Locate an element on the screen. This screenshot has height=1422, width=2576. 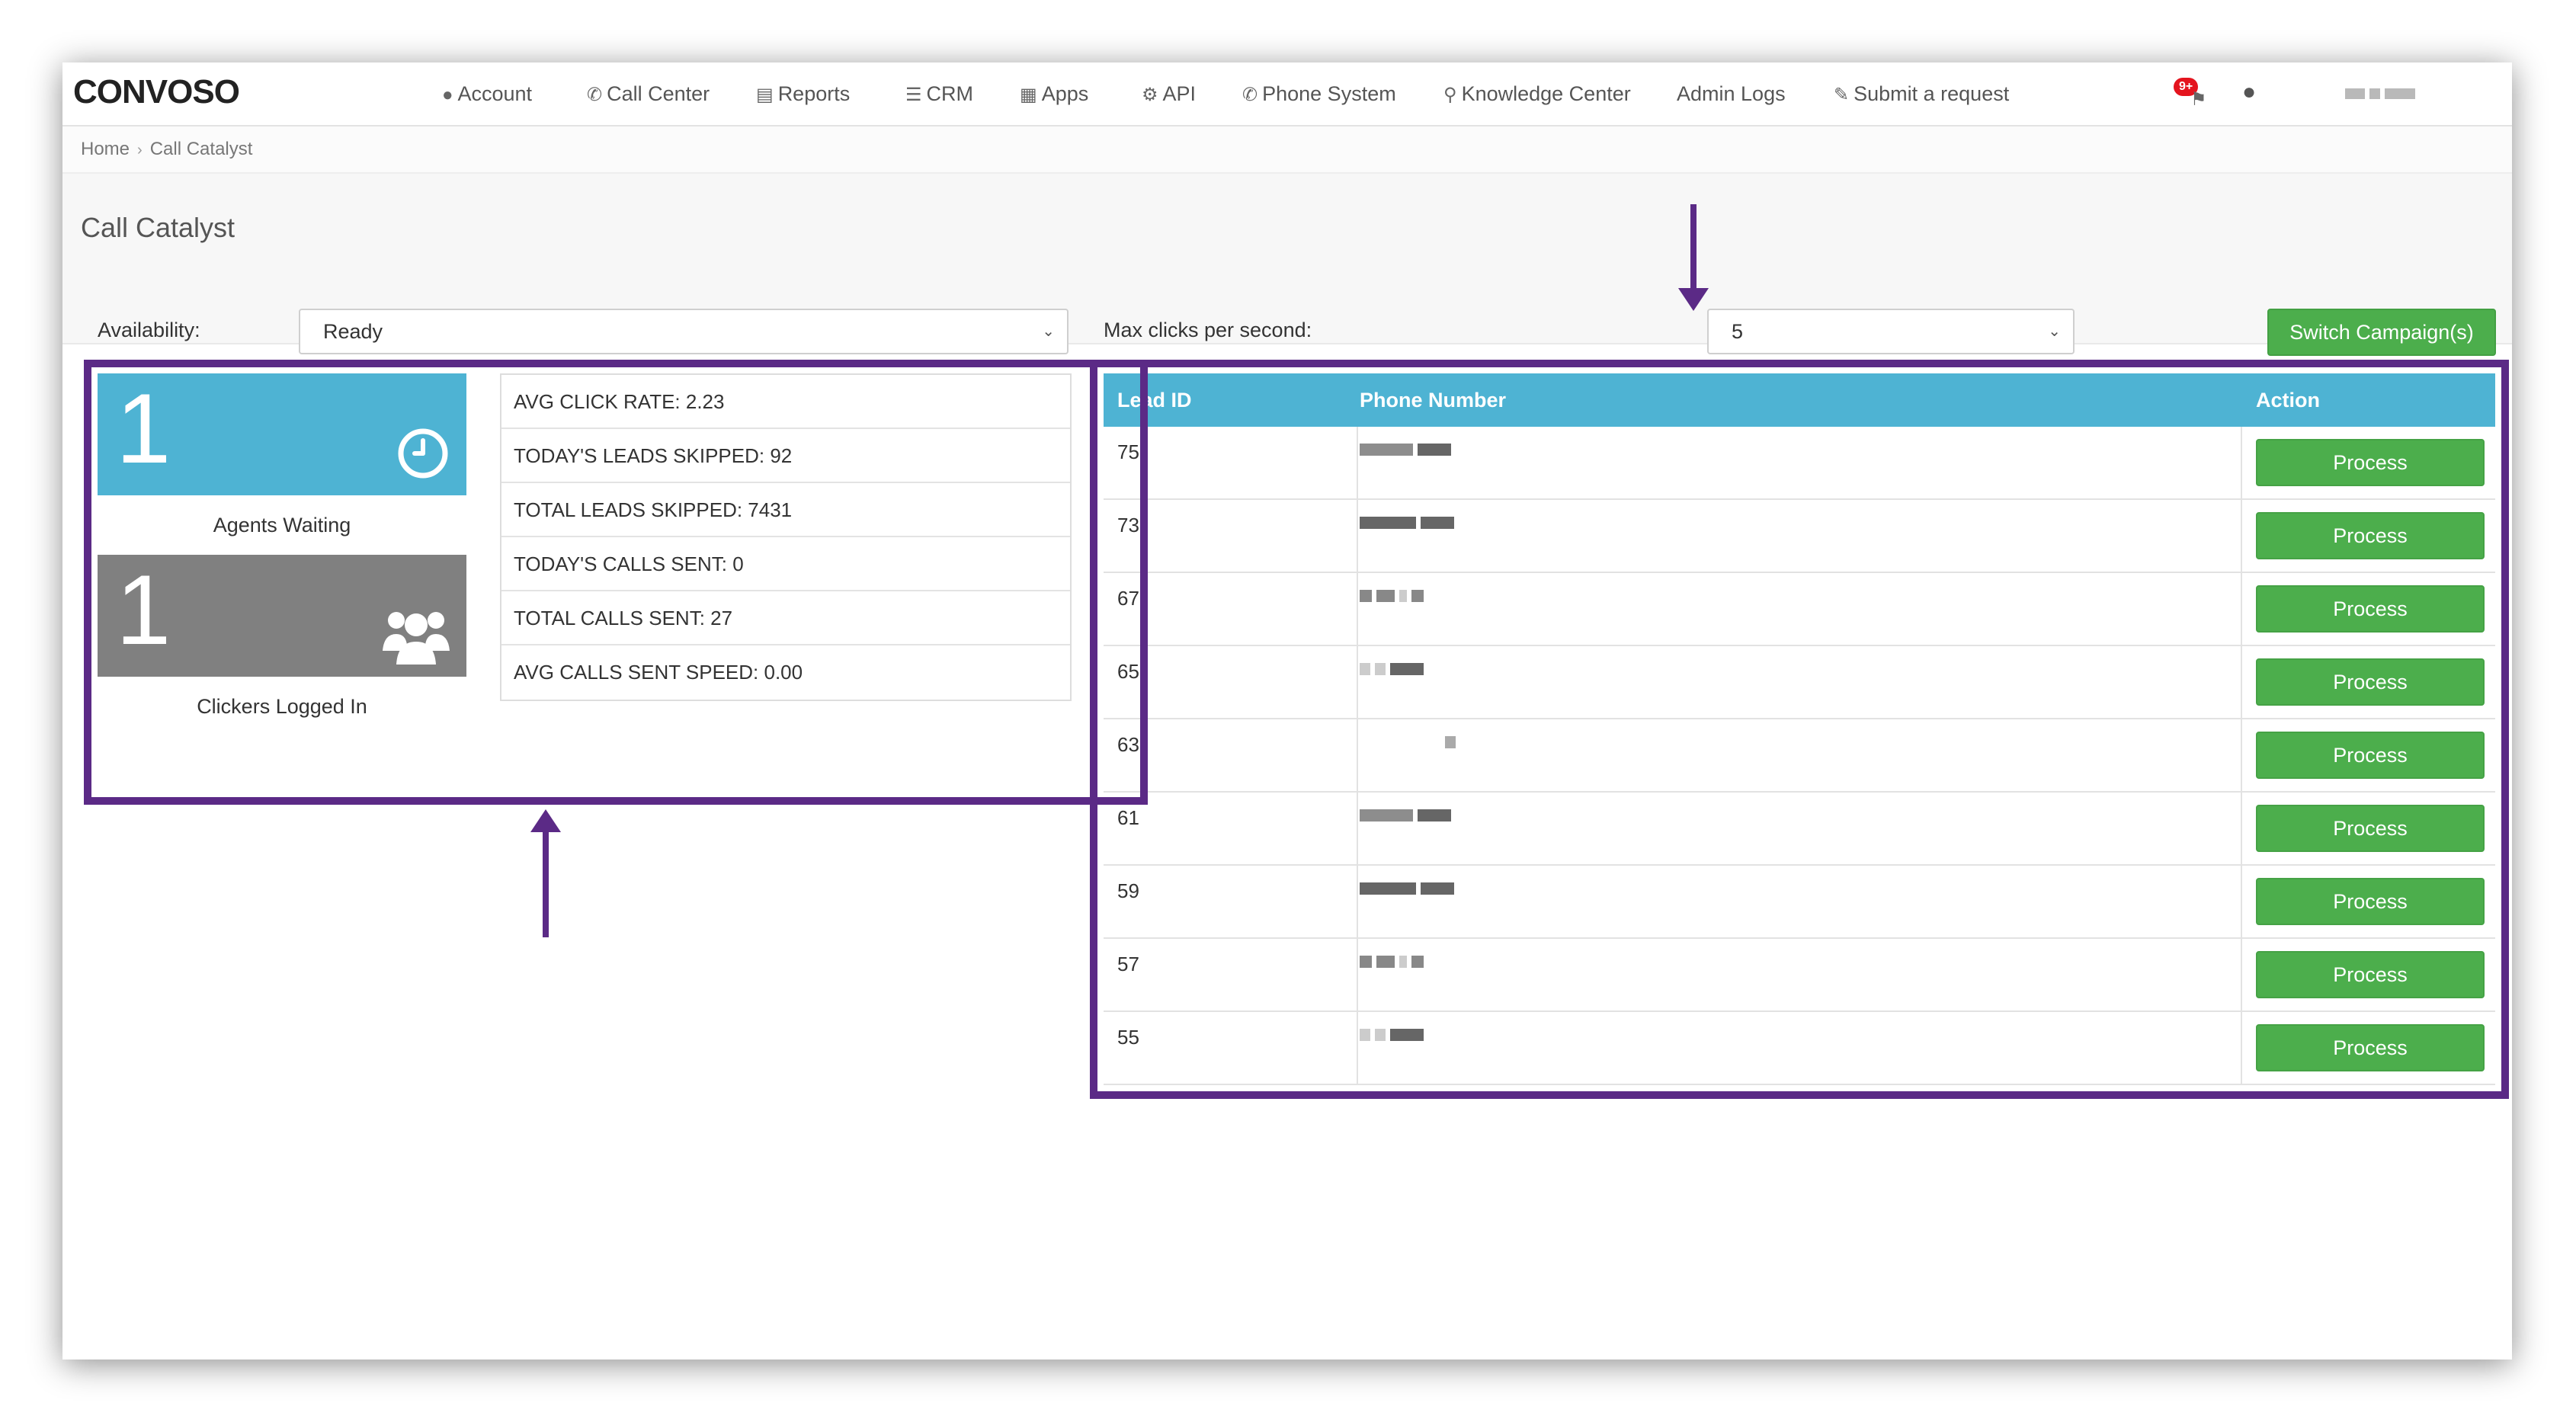
bell-icon: ⚑ is located at coordinates (2198, 100).